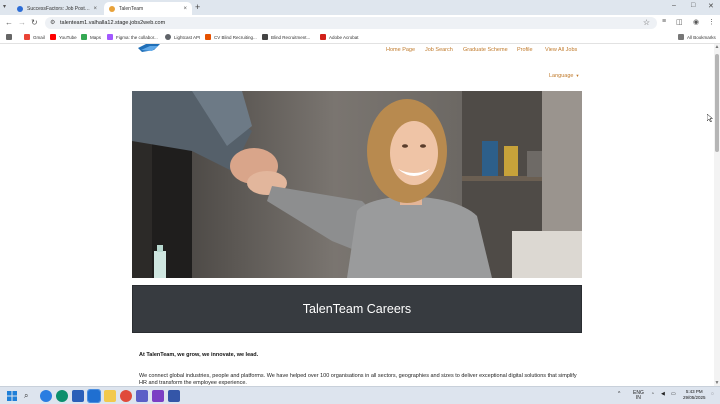  What do you see at coordinates (4, 6) in the screenshot?
I see `tab-search-icon: ▾` at bounding box center [4, 6].